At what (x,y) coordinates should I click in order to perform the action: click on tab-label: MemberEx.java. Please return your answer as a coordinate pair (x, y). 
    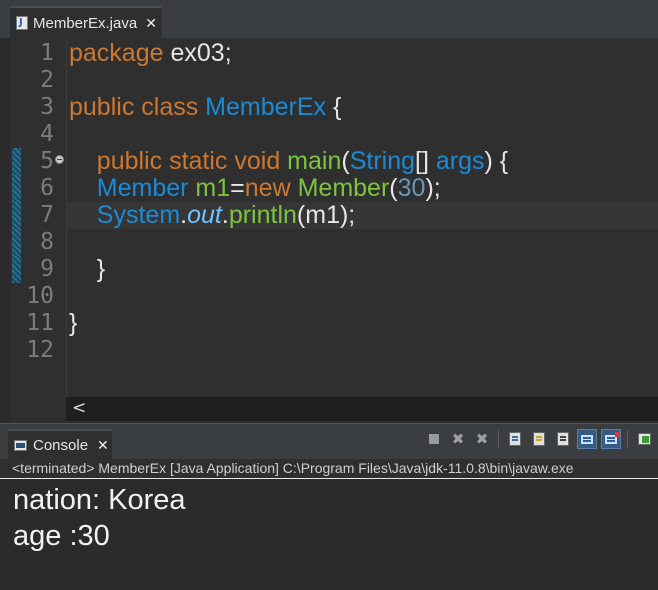
    Looking at the image, I should click on (85, 23).